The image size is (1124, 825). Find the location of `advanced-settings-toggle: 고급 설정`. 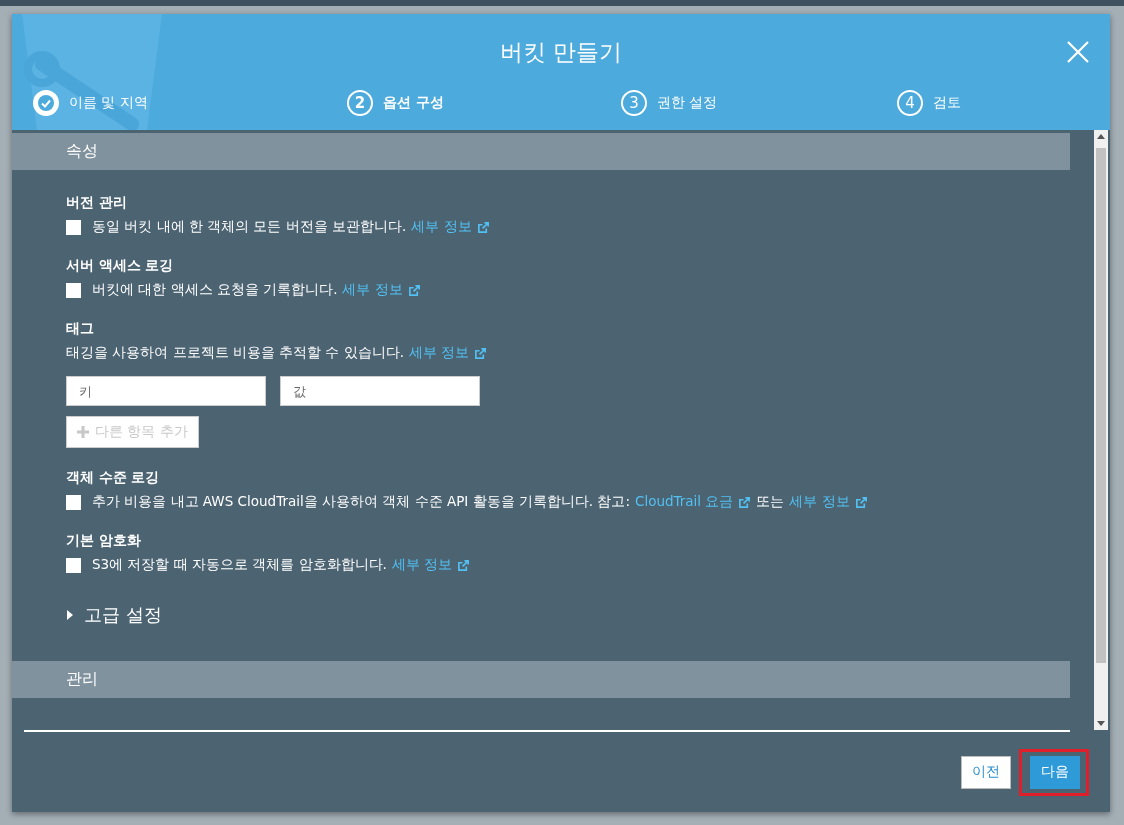

advanced-settings-toggle: 고급 설정 is located at coordinates (114, 615).